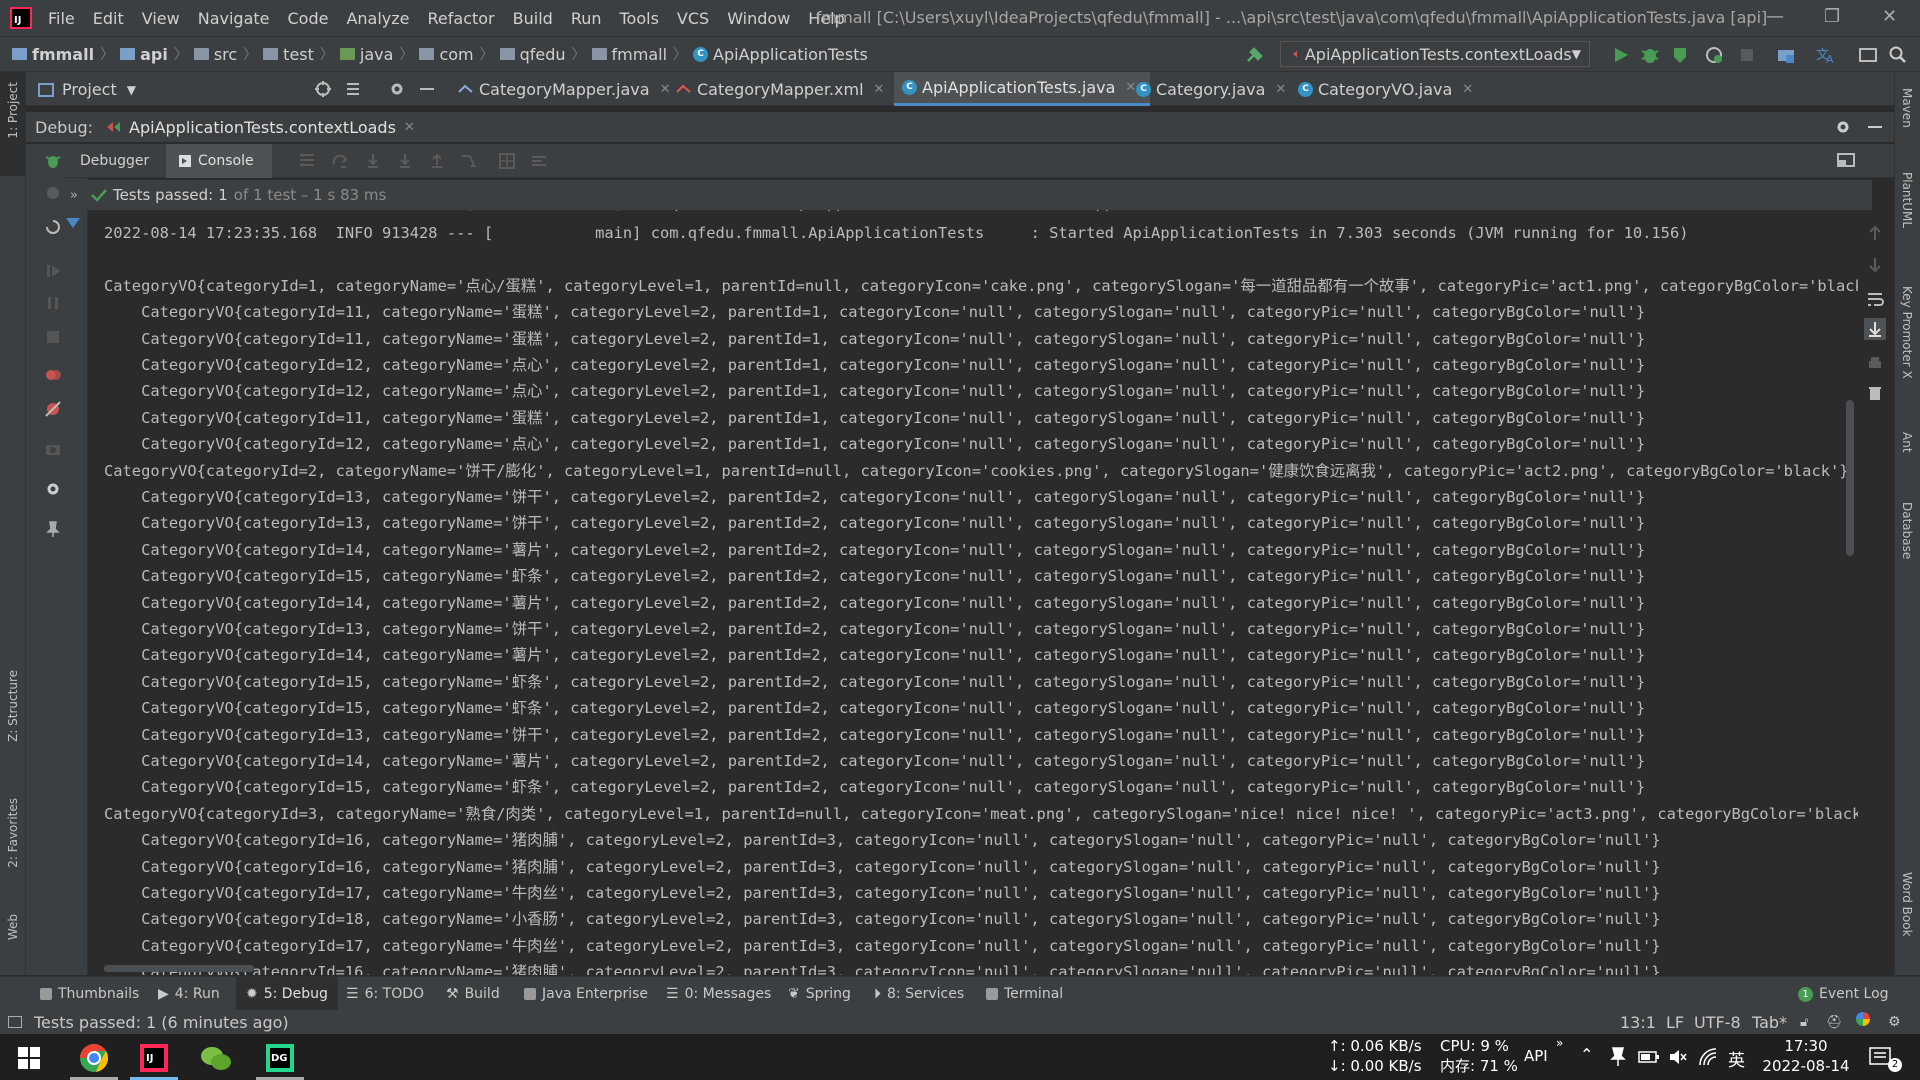  What do you see at coordinates (1786, 55) in the screenshot?
I see `project-structure-icon` at bounding box center [1786, 55].